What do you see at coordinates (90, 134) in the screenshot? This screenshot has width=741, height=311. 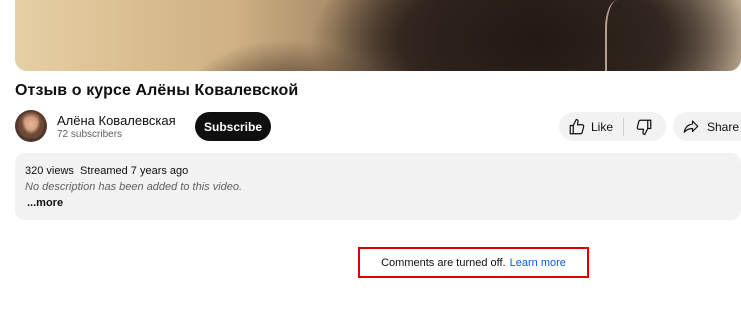 I see `subscriber-count: 72 subscribers` at bounding box center [90, 134].